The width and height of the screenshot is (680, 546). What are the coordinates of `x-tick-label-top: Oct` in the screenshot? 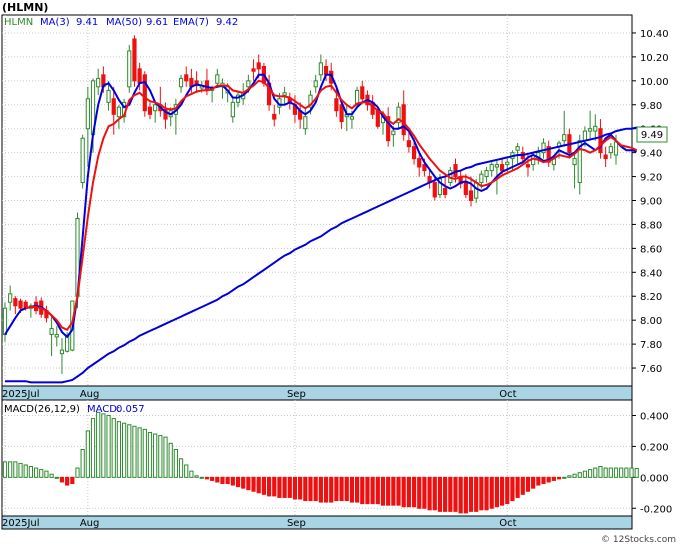 It's located at (507, 394).